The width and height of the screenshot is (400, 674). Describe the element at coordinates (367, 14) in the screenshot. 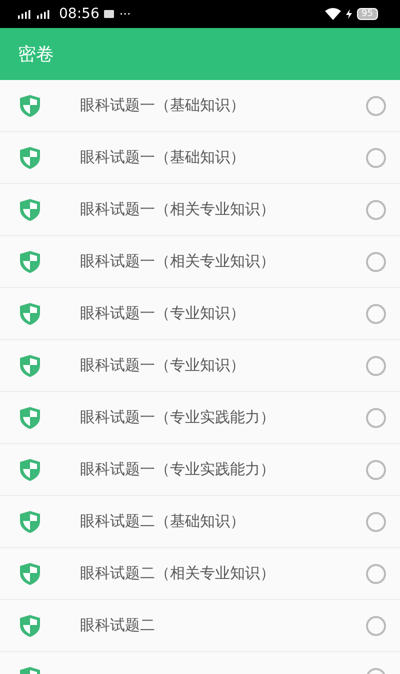

I see `battery-level: 95` at that location.